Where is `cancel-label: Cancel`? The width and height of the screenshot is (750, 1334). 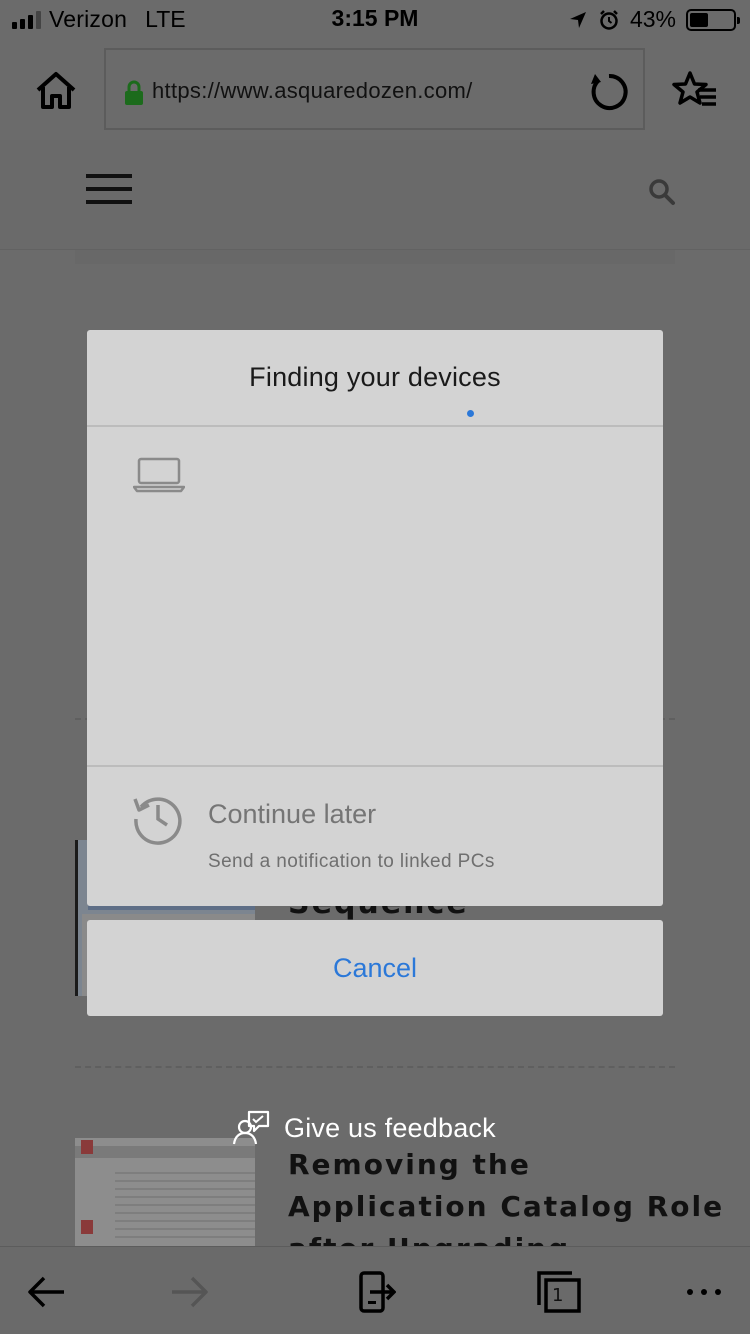
cancel-label: Cancel is located at coordinates (375, 968).